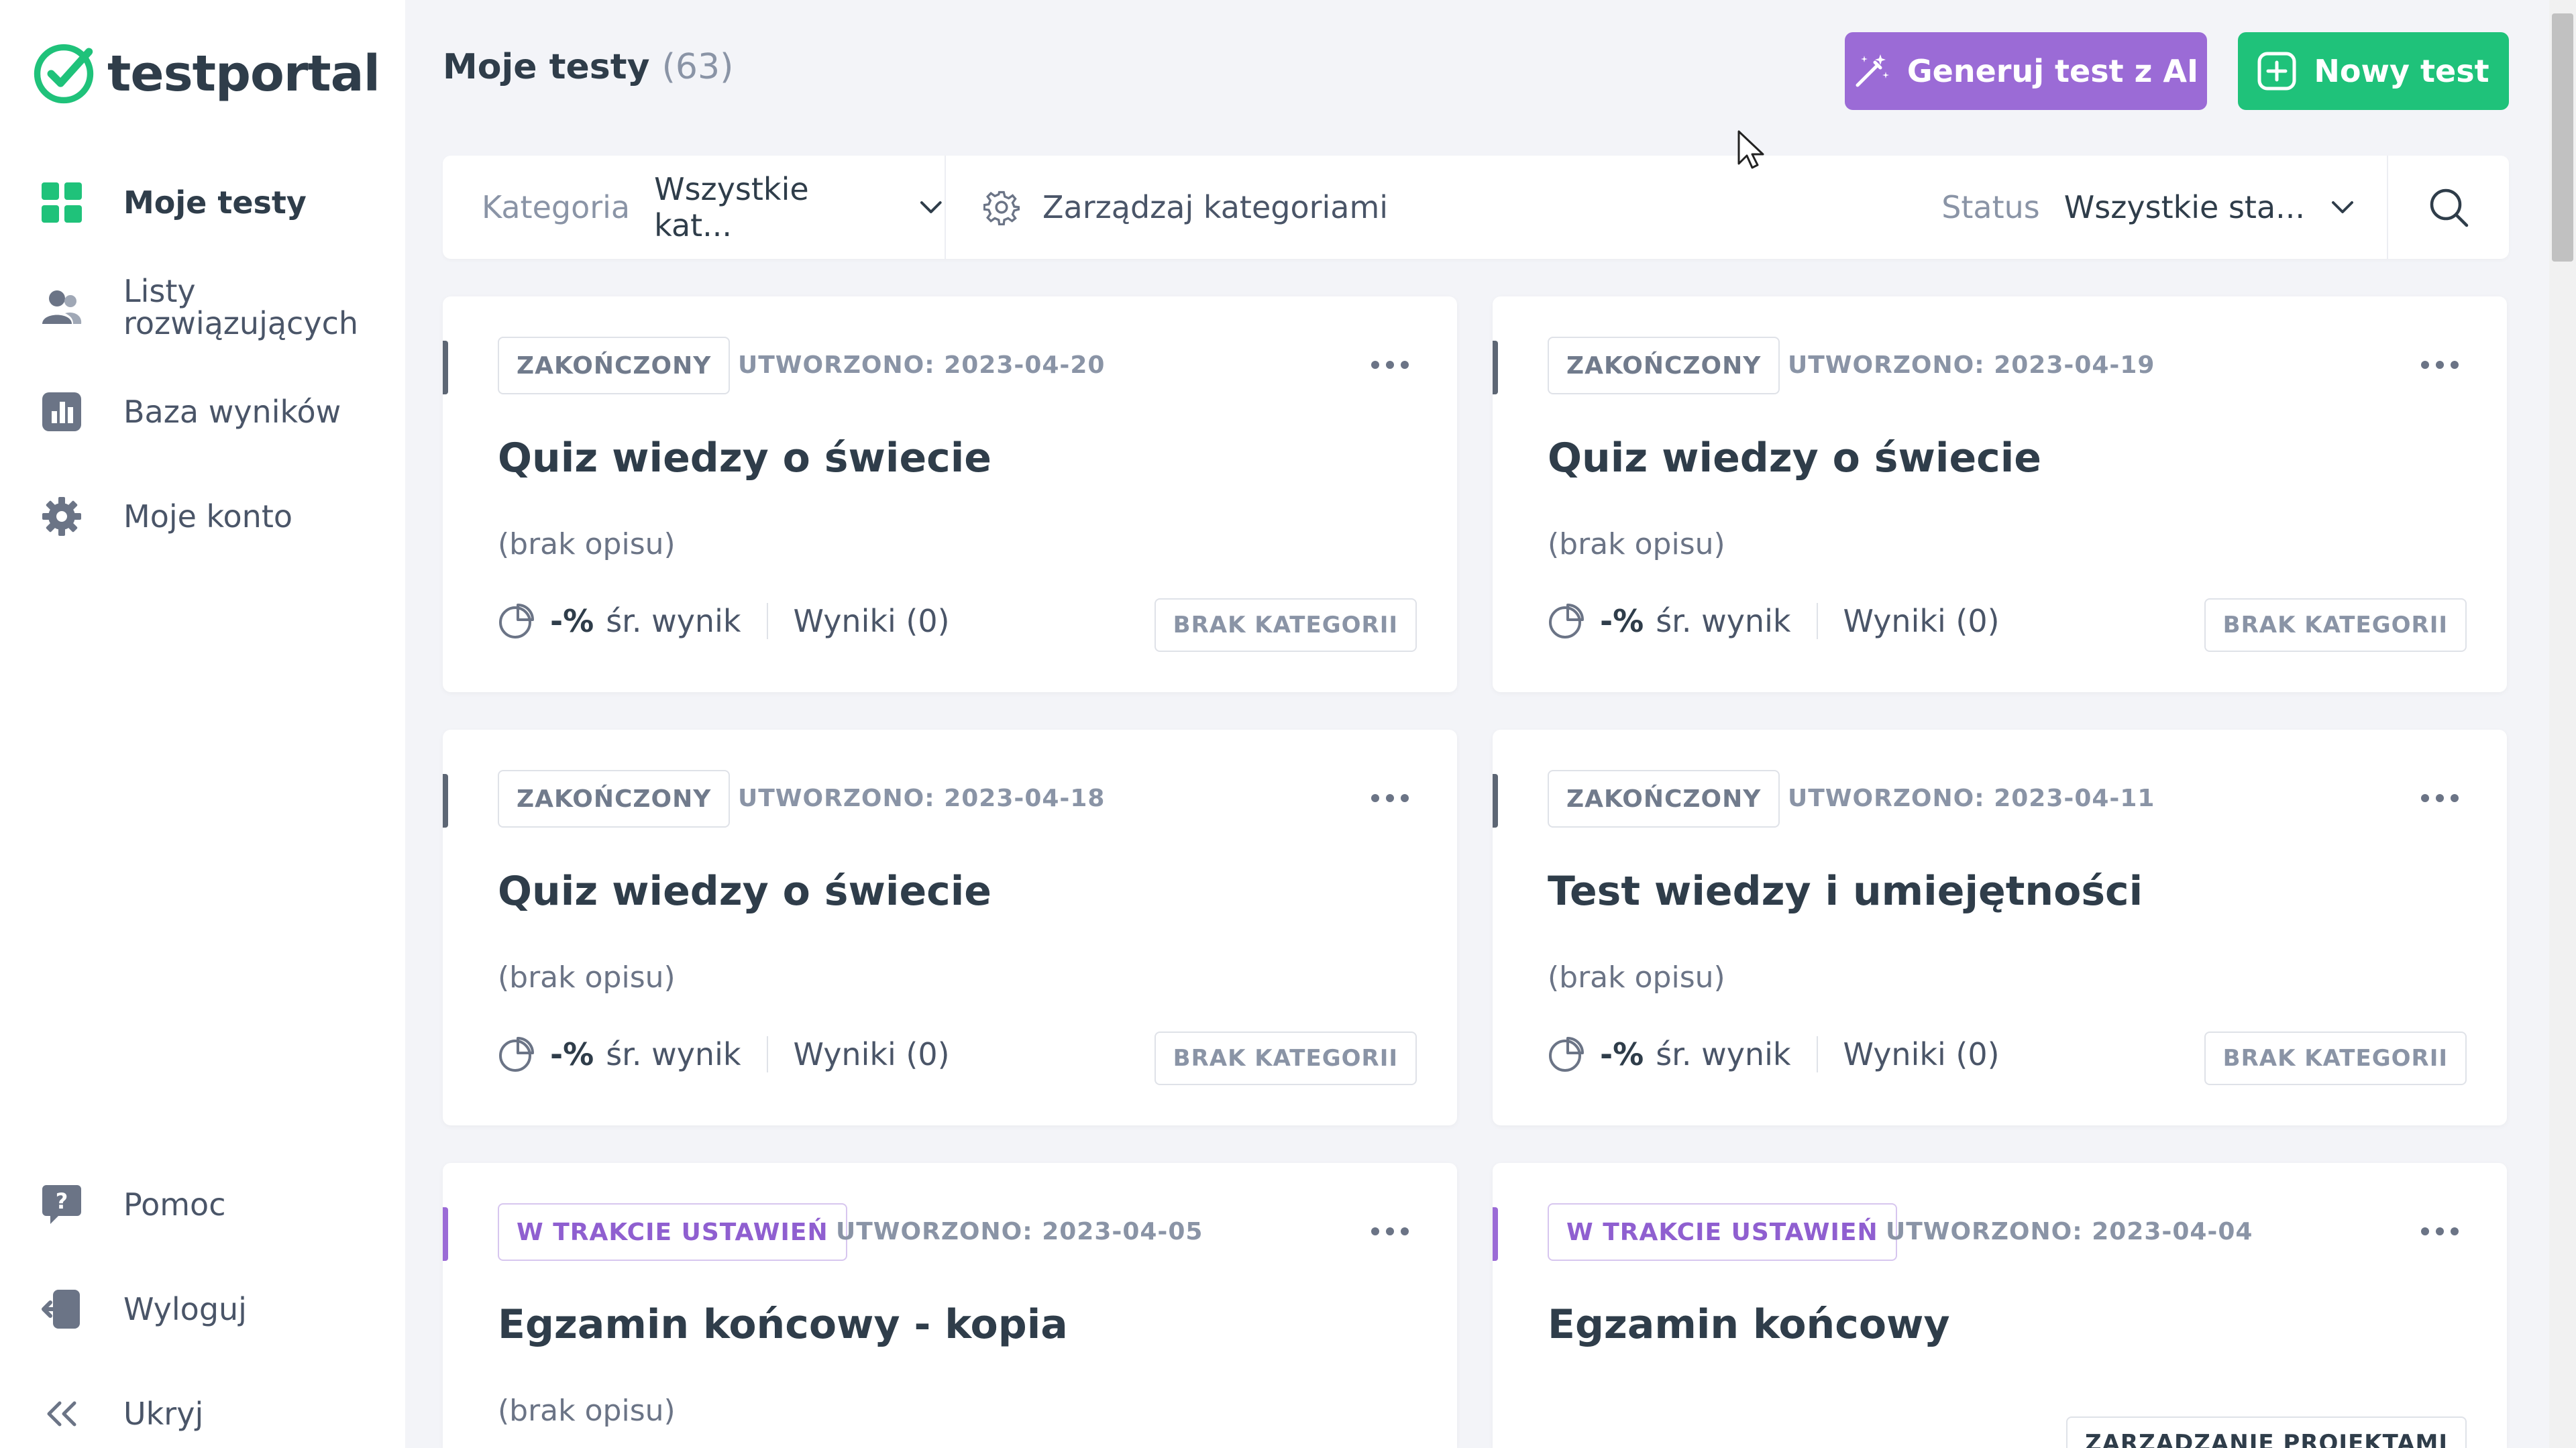 The image size is (2576, 1448). What do you see at coordinates (163, 1414) in the screenshot?
I see `sidebar-item-label: Ukryj` at bounding box center [163, 1414].